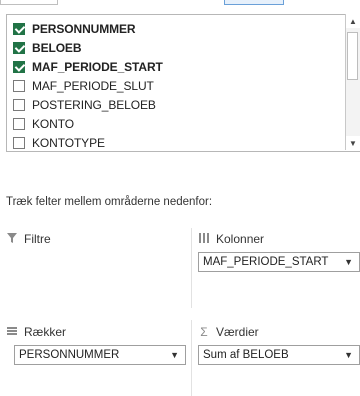  I want to click on rows-label: Rækker, so click(45, 332).